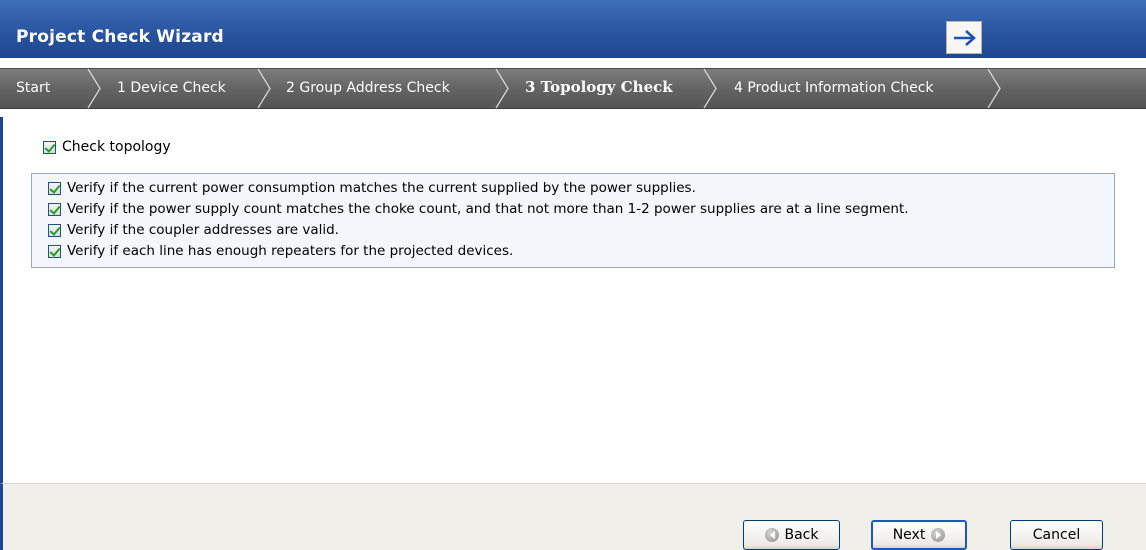  I want to click on cancel-button-label: Cancel, so click(1056, 535).